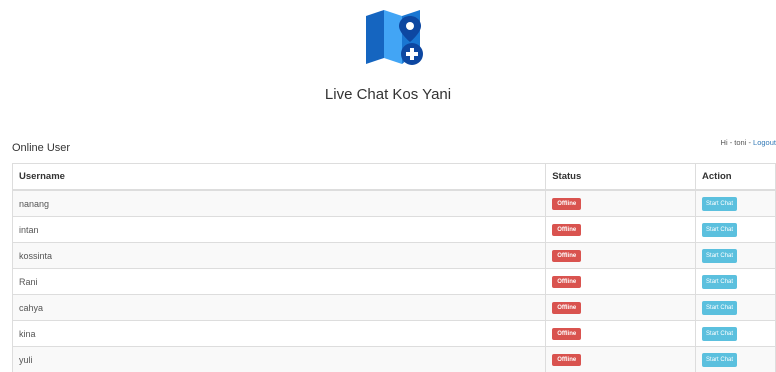 Image resolution: width=776 pixels, height=372 pixels. I want to click on table-header-row: Username Status Action, so click(393, 177).